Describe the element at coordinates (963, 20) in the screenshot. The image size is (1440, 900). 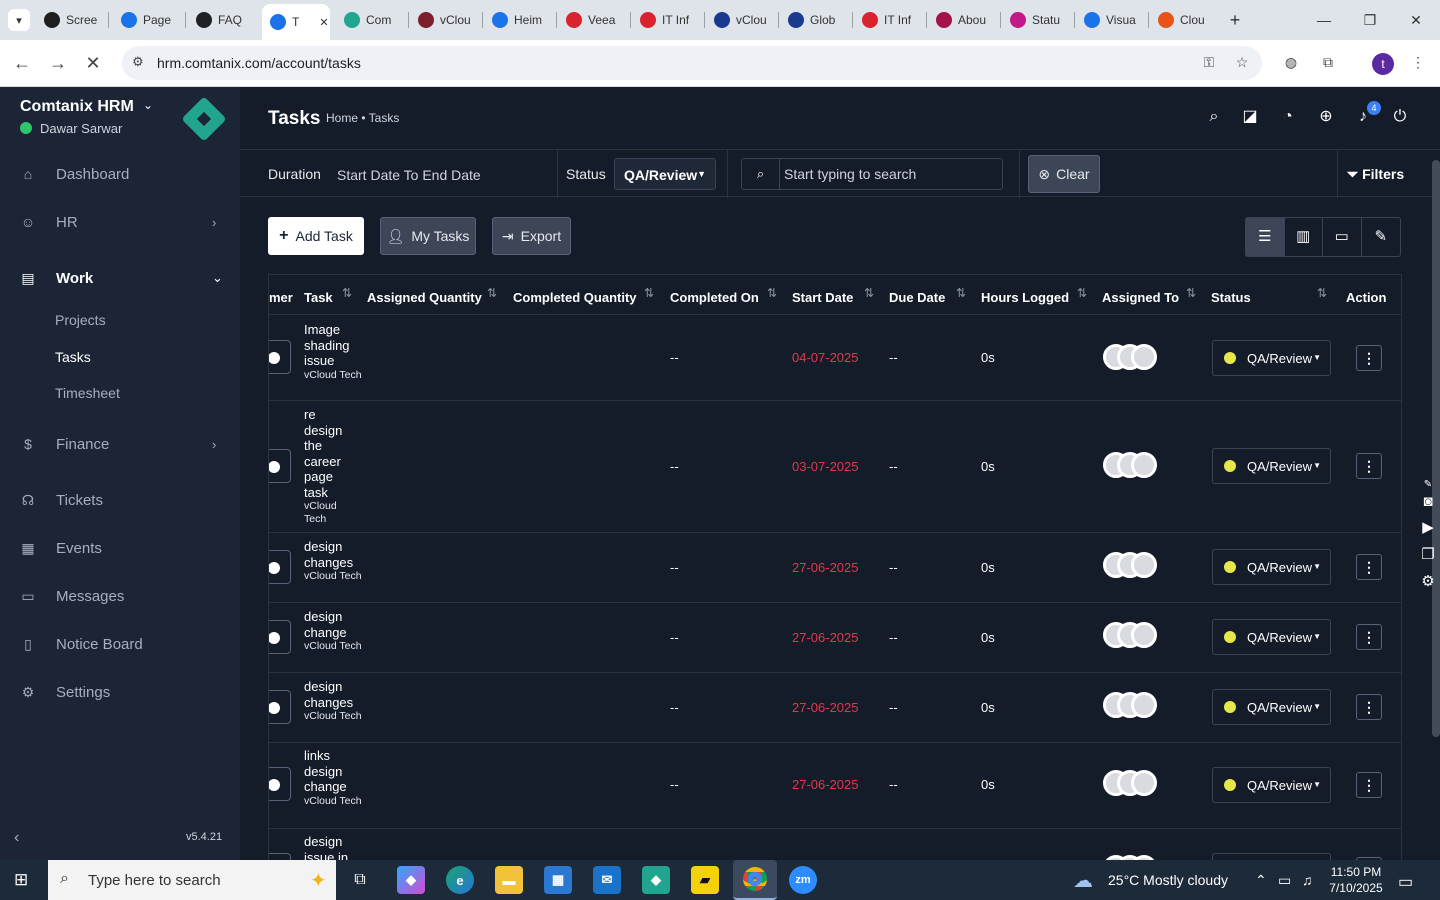
I see `browser-tab: Abou` at that location.